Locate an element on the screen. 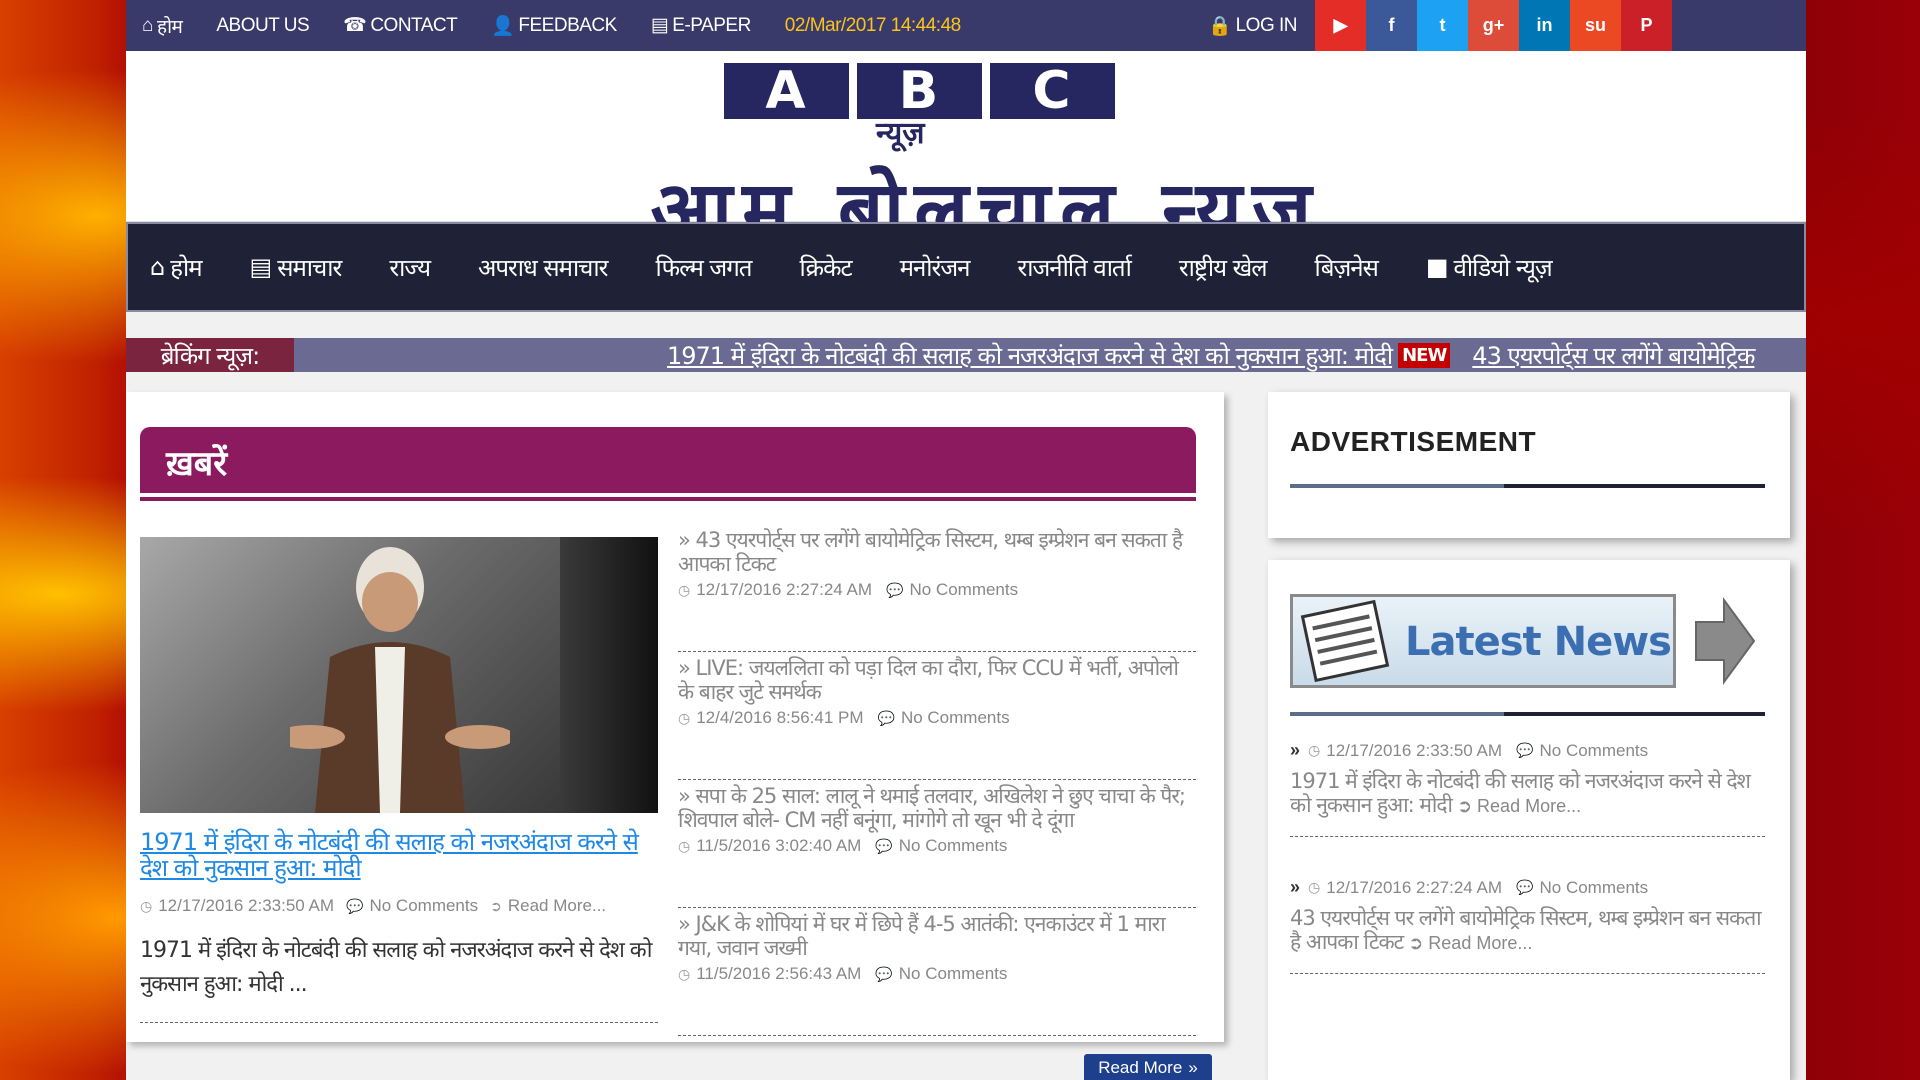 The image size is (1920, 1080). user-icon: 👤 is located at coordinates (503, 26).